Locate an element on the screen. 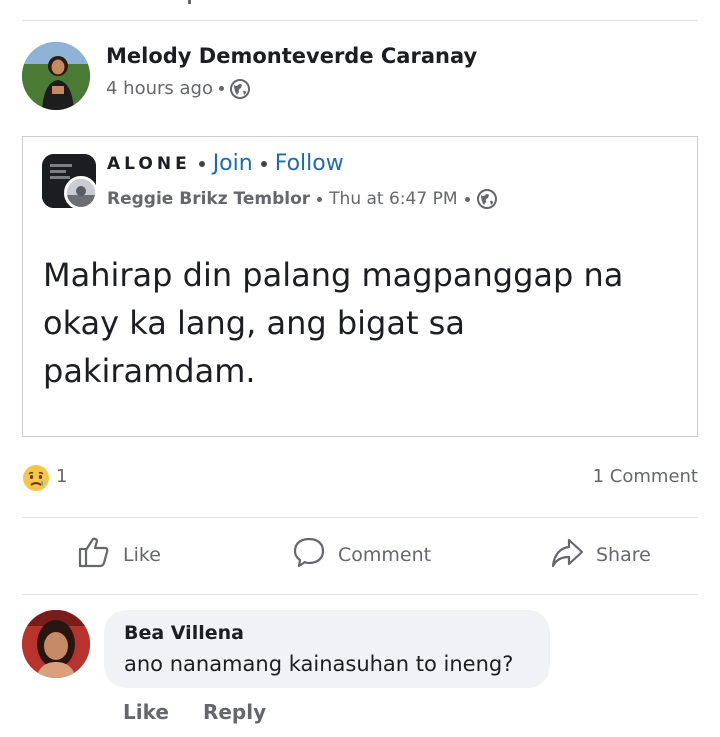 The image size is (720, 737). share-arrow-icon is located at coordinates (567, 554).